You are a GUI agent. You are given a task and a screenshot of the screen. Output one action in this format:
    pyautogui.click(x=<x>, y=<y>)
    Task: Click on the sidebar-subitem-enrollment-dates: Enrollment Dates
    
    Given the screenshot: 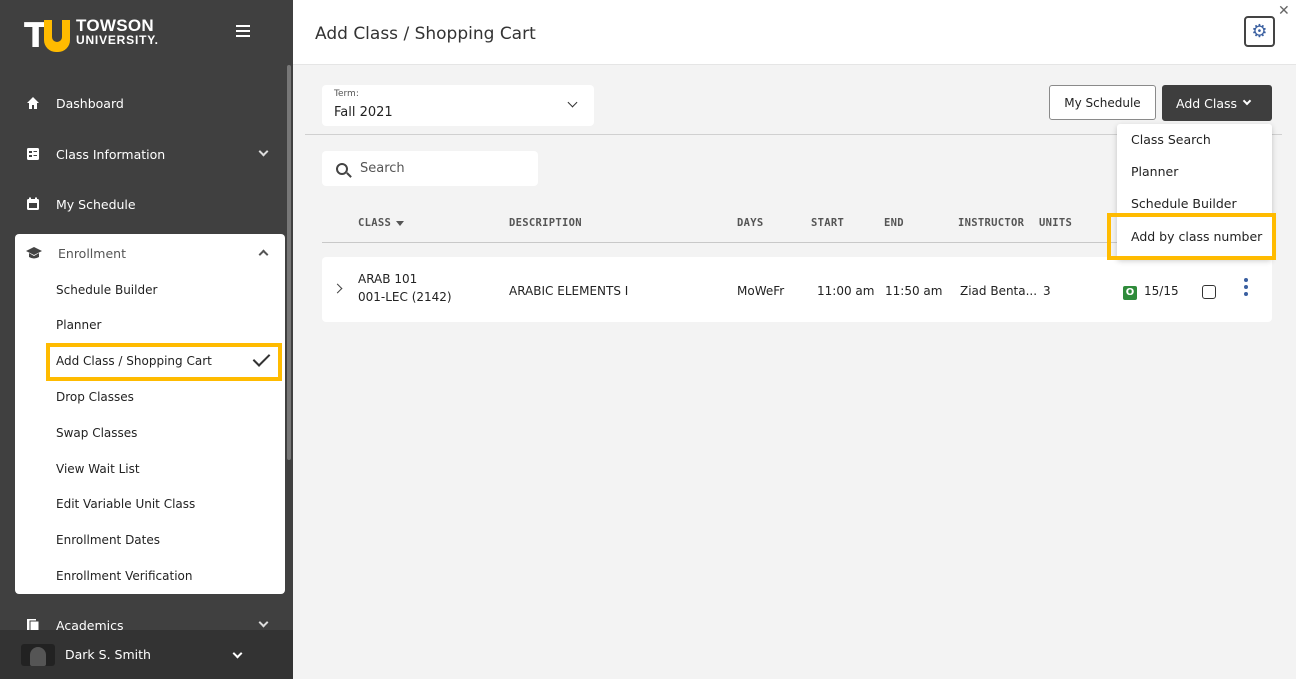 What is the action you would take?
    pyautogui.click(x=108, y=540)
    